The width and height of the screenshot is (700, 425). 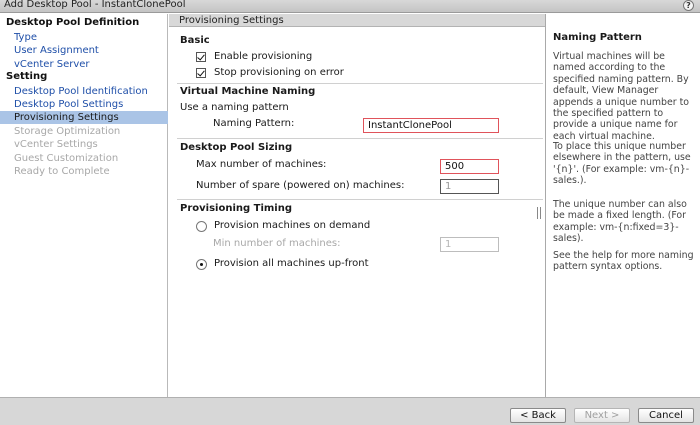 What do you see at coordinates (248, 91) in the screenshot?
I see `section-title-naming: Virtual Machine Naming` at bounding box center [248, 91].